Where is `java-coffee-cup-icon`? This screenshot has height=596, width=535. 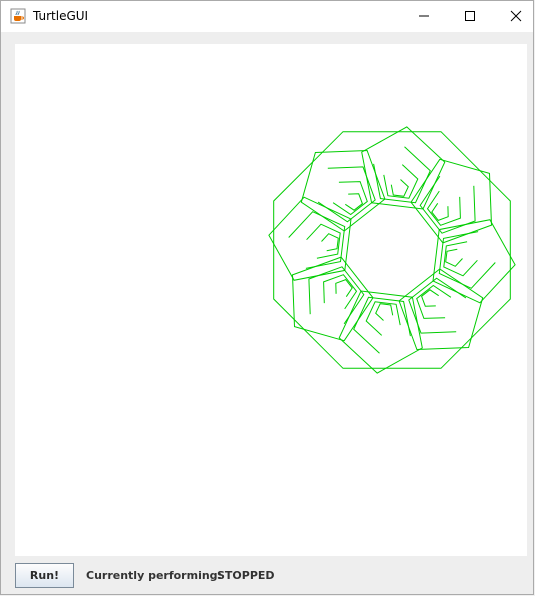 java-coffee-cup-icon is located at coordinates (18, 16).